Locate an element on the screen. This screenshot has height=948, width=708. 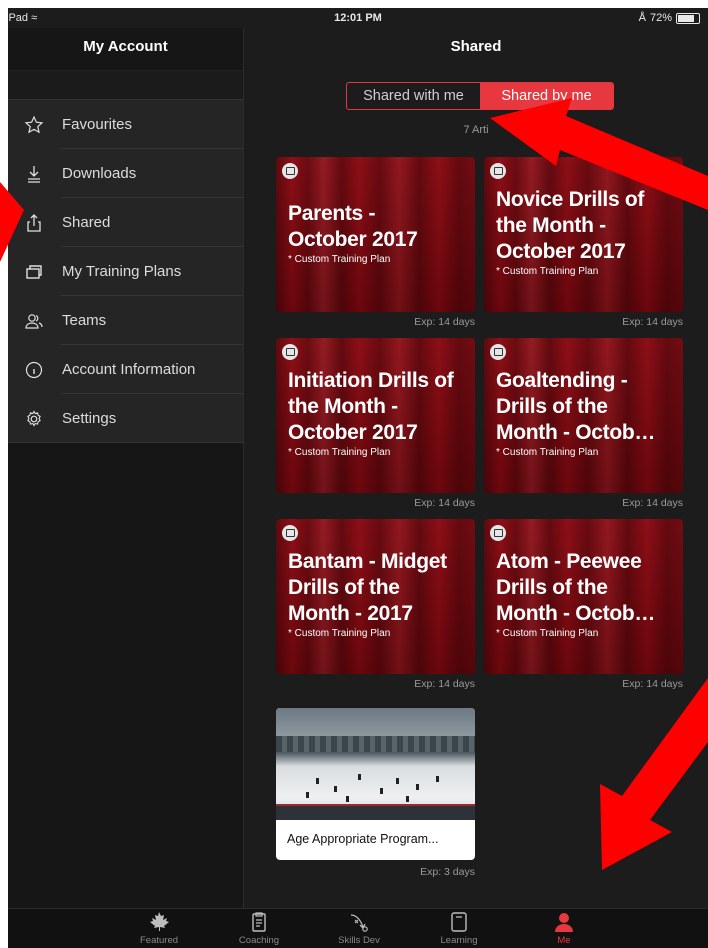
people-icon is located at coordinates (34, 321).